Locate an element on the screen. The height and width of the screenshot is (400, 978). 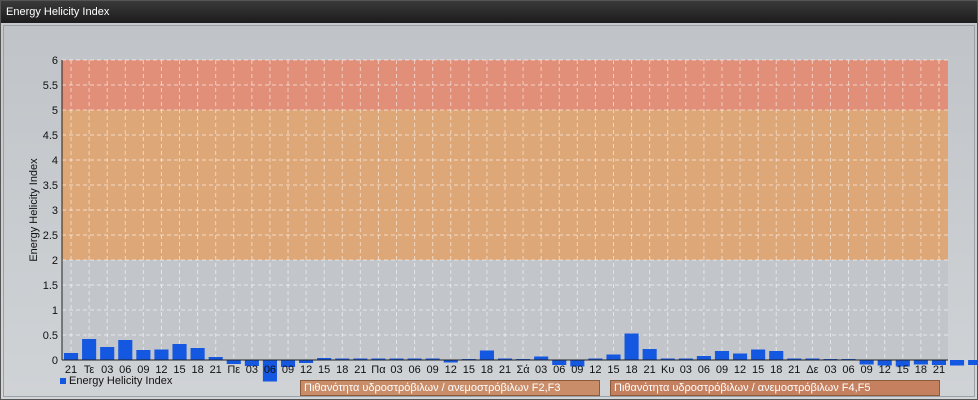
legend-swatch is located at coordinates (63, 381).